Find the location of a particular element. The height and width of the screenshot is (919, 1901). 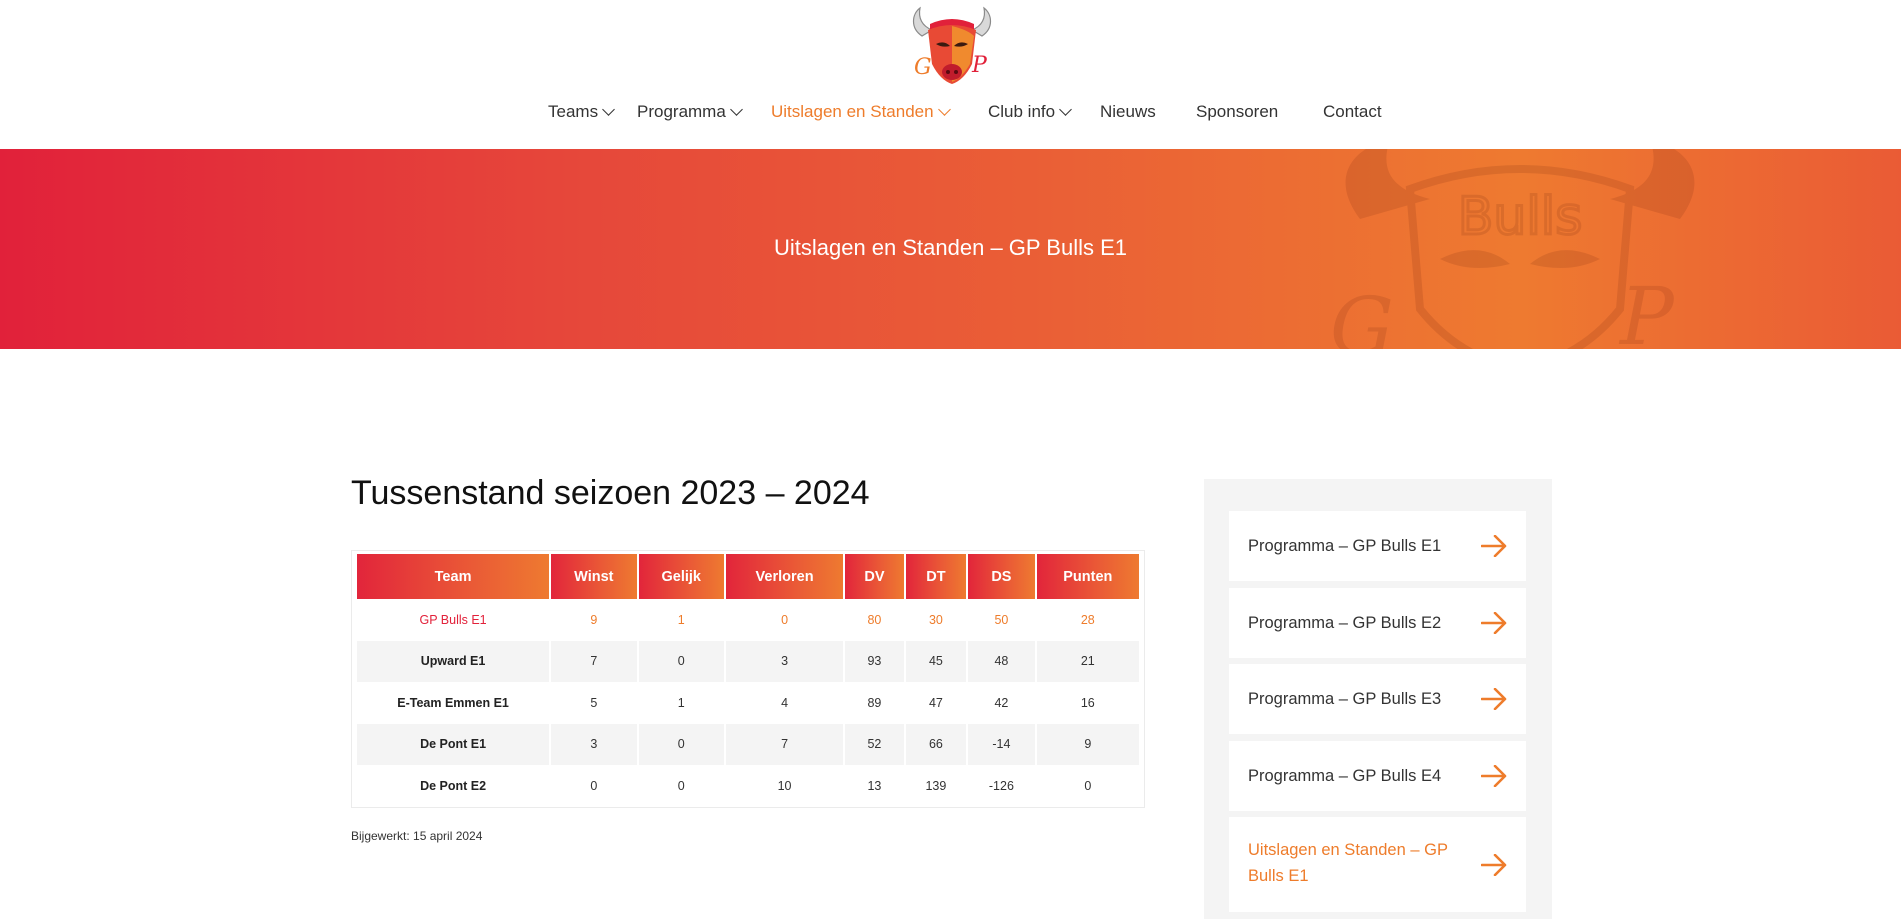

nav-label: Teams is located at coordinates (573, 111).